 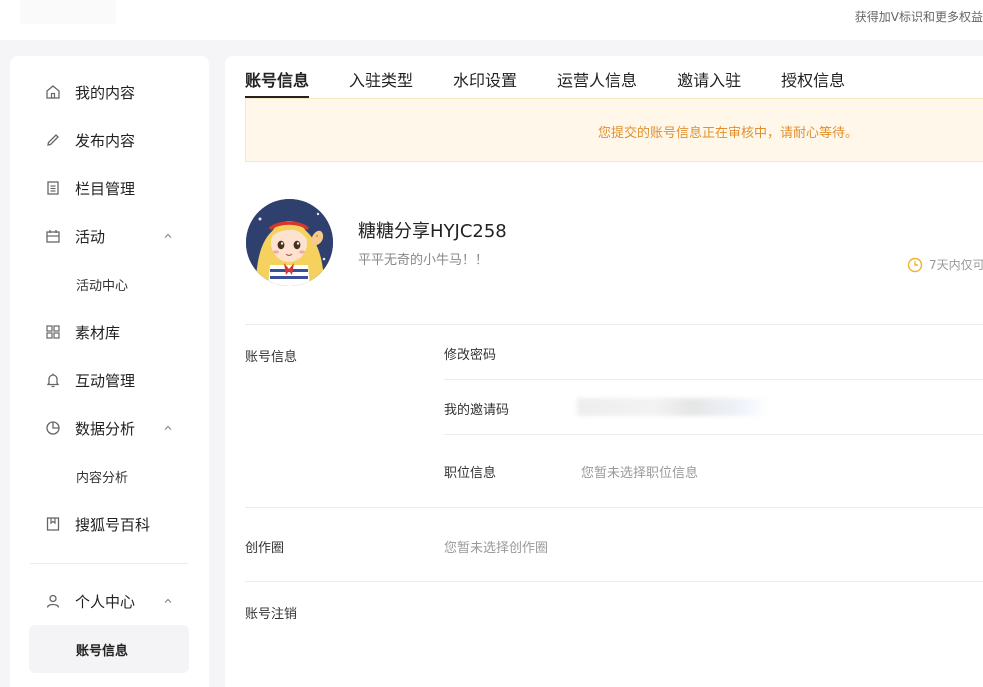 I want to click on tab-settle-type: 入驻类型, so click(x=381, y=77).